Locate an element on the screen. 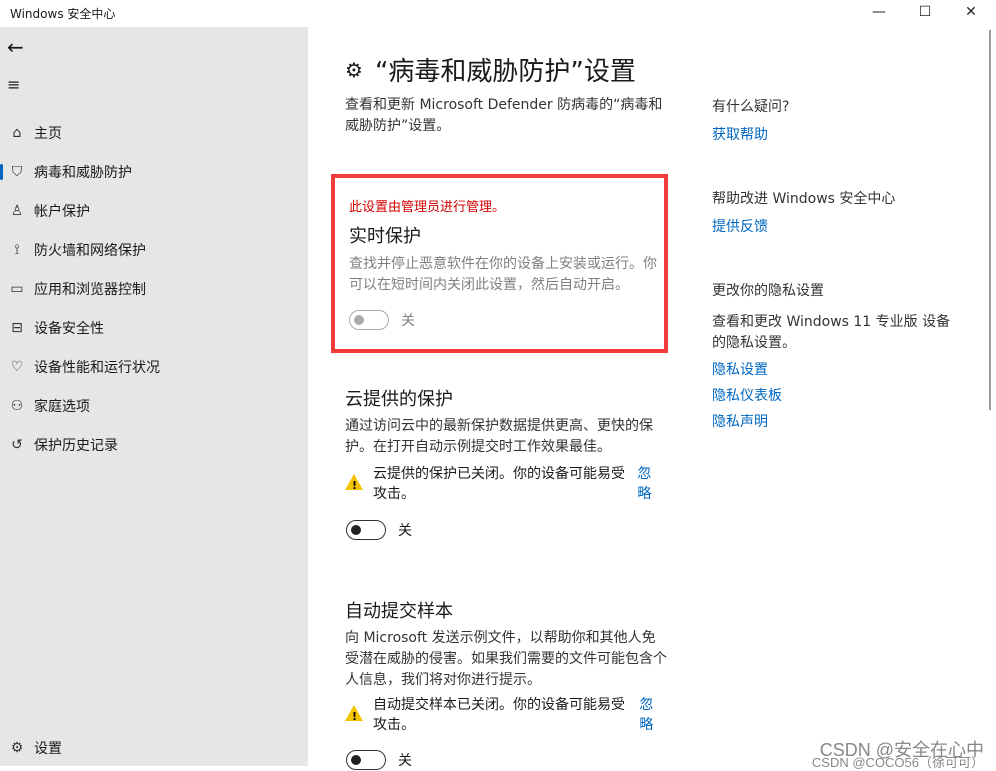  sidebar-item-account: ♙ 帐户保护 is located at coordinates (154, 211).